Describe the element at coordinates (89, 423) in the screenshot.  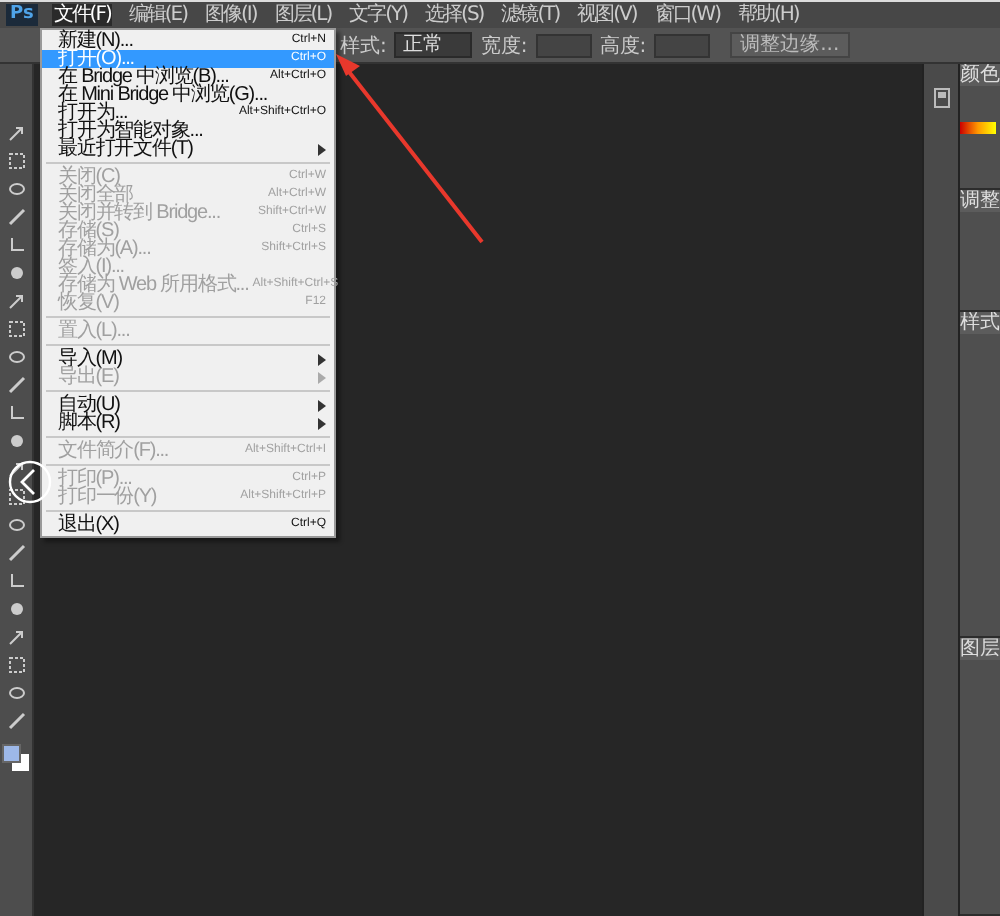
I see `entry-label: 脚本(R)` at that location.